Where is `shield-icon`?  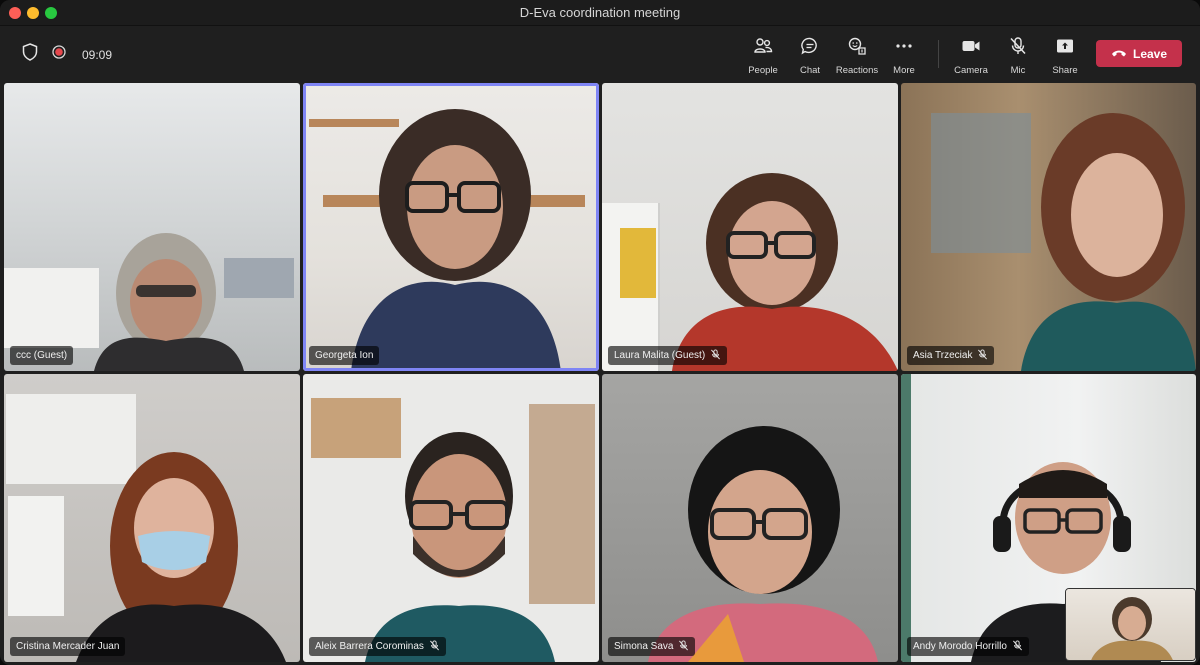 shield-icon is located at coordinates (30, 54).